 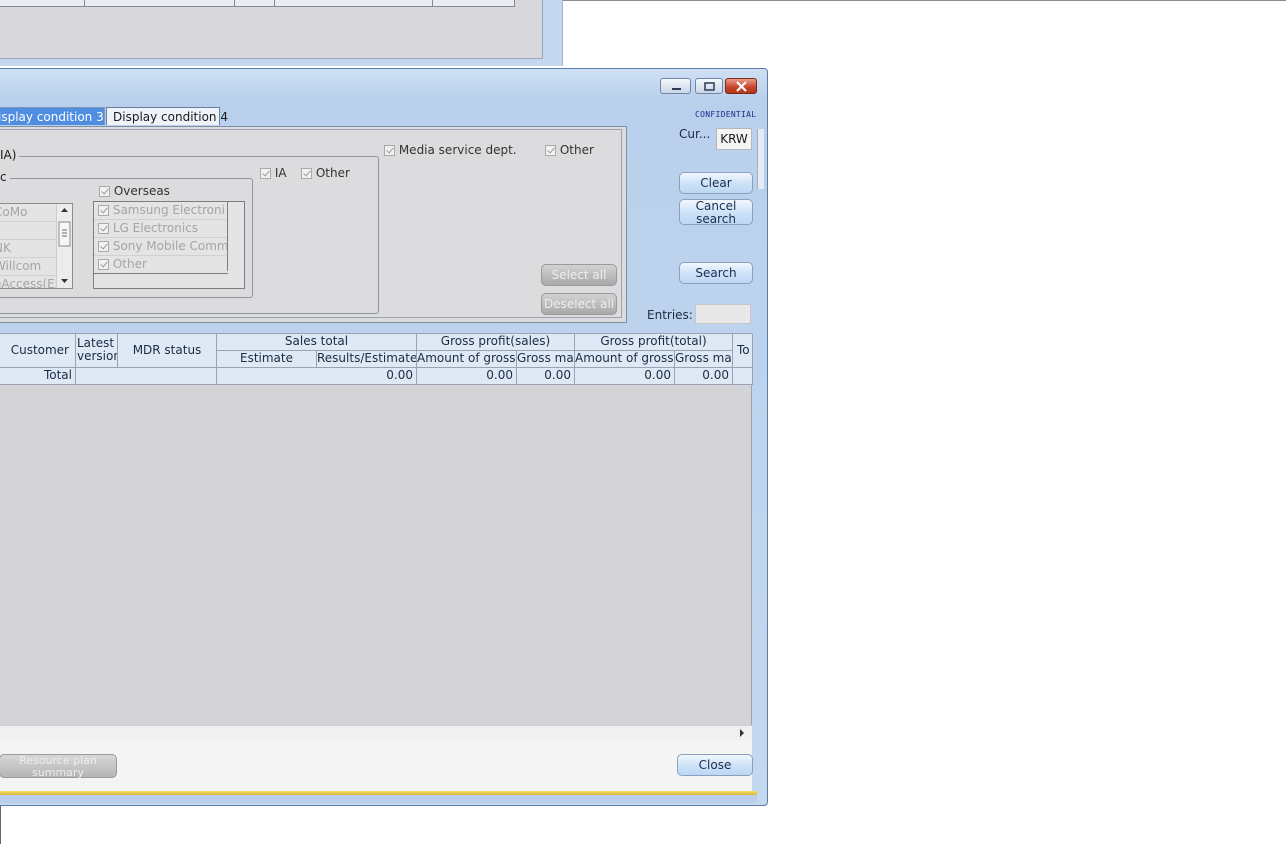 What do you see at coordinates (58, 766) in the screenshot?
I see `resource-plan-summary-button: Resource plan summary` at bounding box center [58, 766].